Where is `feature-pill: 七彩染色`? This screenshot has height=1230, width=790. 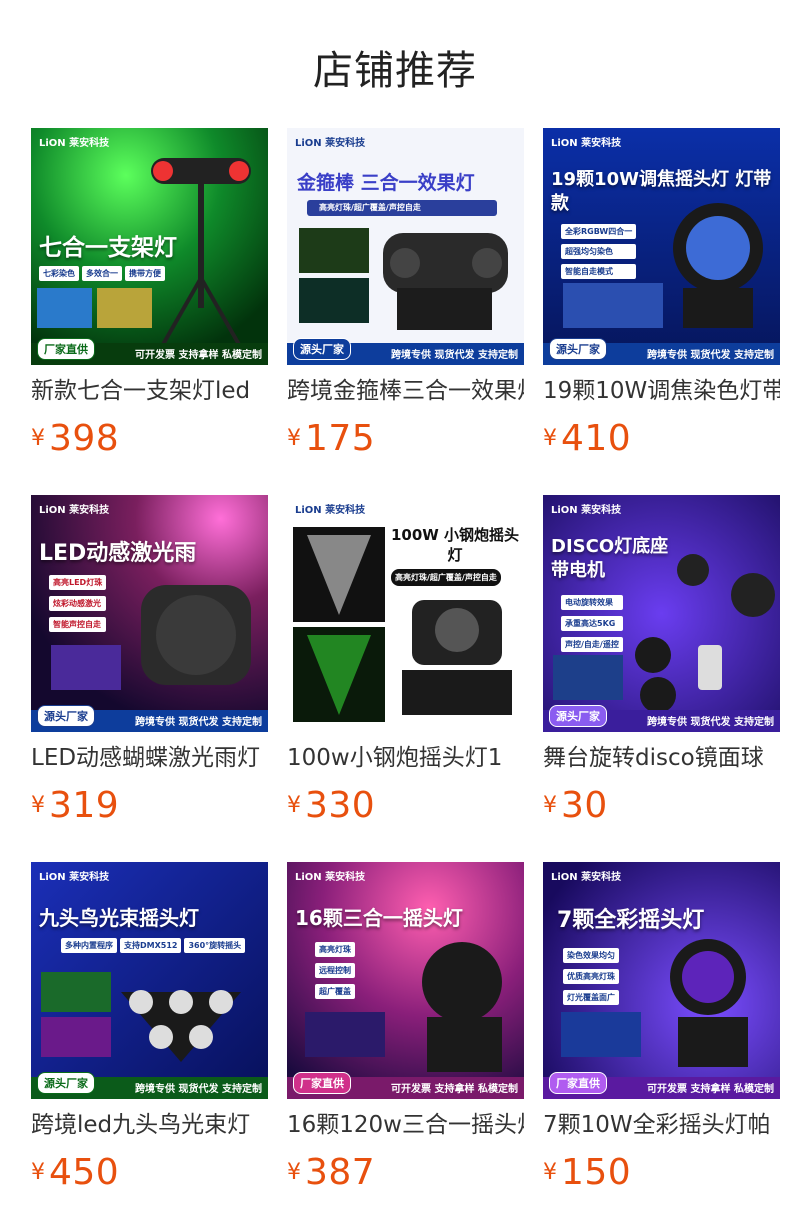 feature-pill: 七彩染色 is located at coordinates (59, 273).